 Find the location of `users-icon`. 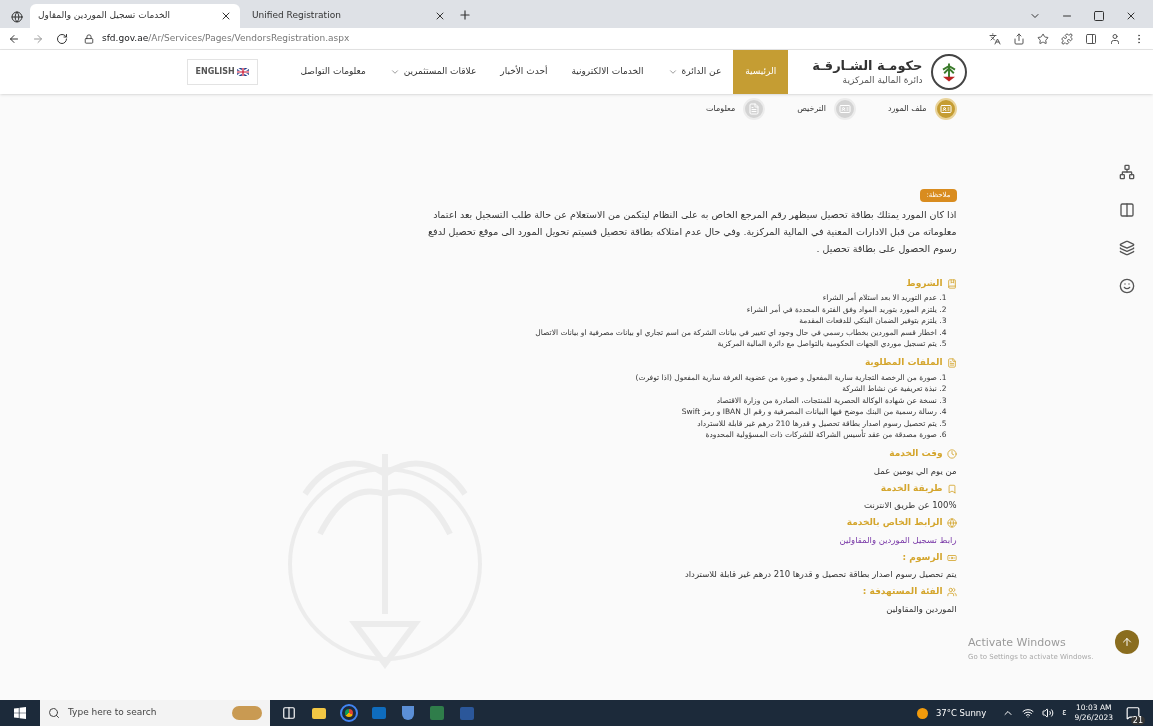

users-icon is located at coordinates (951, 592).